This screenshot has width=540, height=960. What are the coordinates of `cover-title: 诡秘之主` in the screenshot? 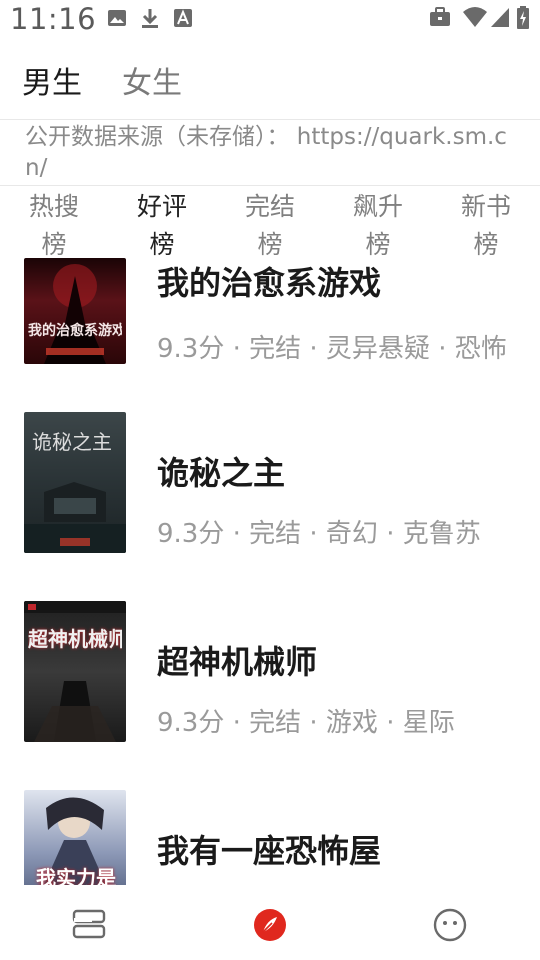 It's located at (72, 442).